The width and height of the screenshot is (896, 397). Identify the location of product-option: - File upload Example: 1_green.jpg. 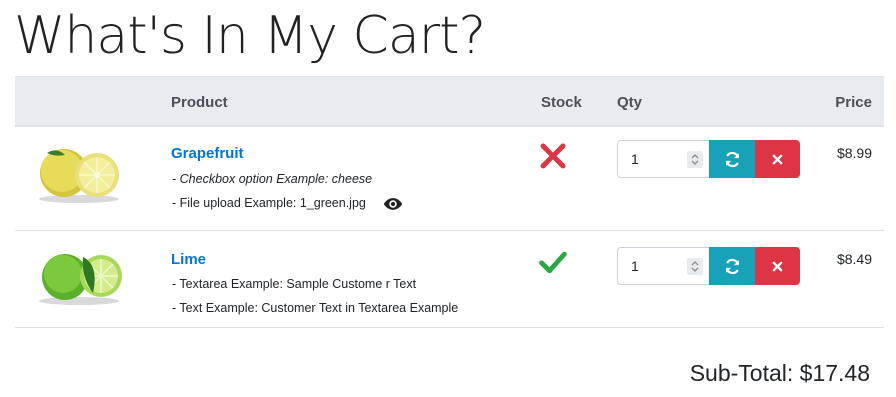
(269, 203).